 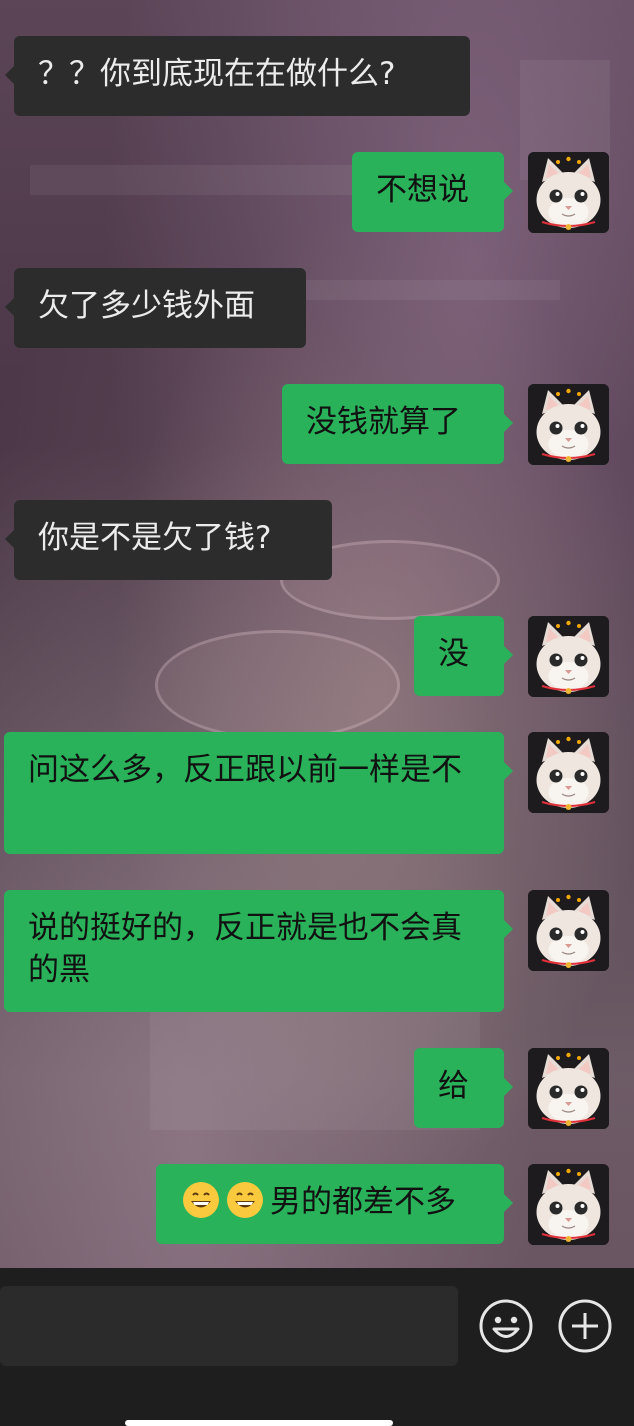 I want to click on message-bubble-outgoing: 说的挺好的，反正就是也不会真的黑, so click(x=258, y=951).